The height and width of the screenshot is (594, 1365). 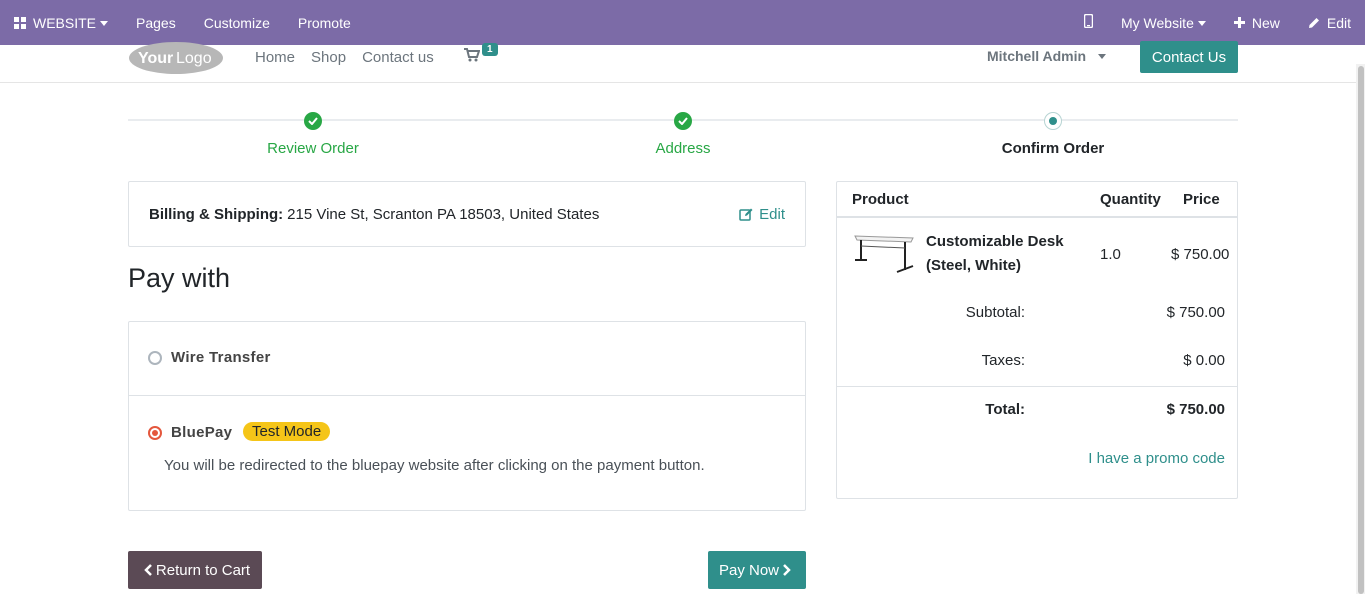 I want to click on mobile-preview-button, so click(x=1088, y=22).